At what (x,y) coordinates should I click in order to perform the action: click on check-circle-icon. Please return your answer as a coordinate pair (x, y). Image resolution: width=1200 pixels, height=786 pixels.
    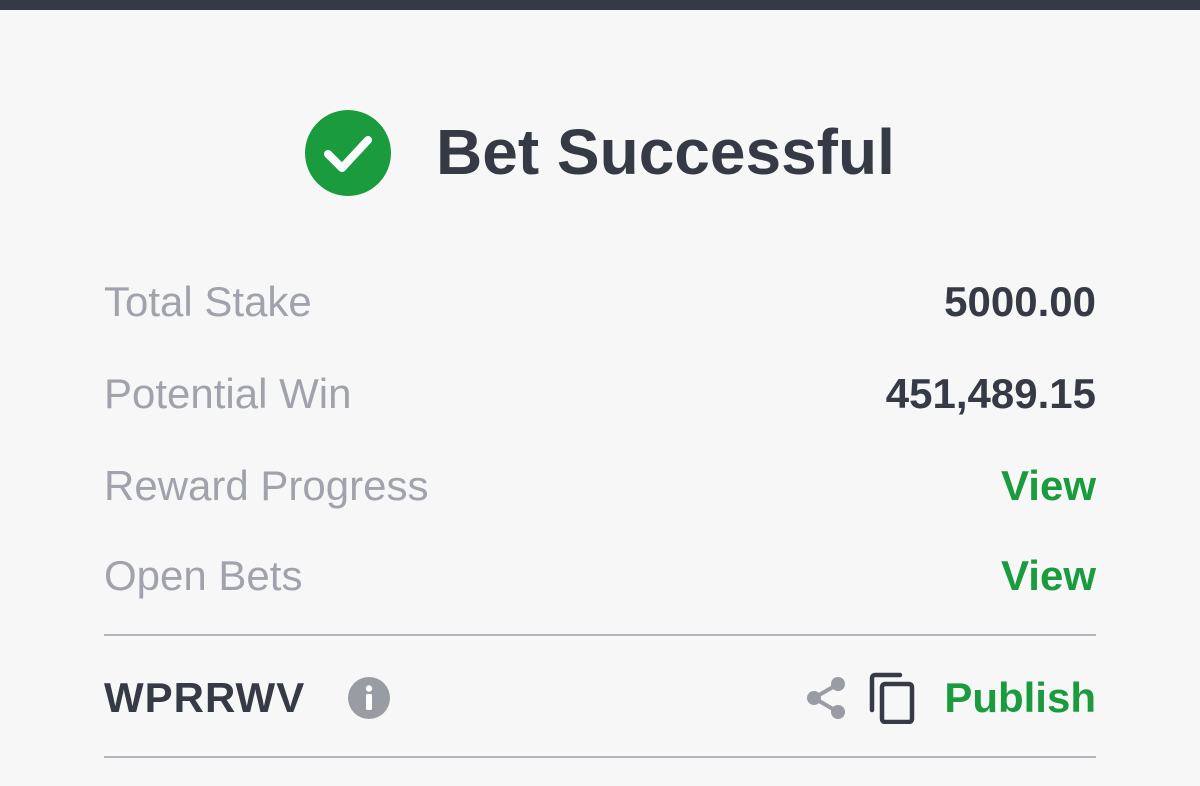
    Looking at the image, I should click on (348, 153).